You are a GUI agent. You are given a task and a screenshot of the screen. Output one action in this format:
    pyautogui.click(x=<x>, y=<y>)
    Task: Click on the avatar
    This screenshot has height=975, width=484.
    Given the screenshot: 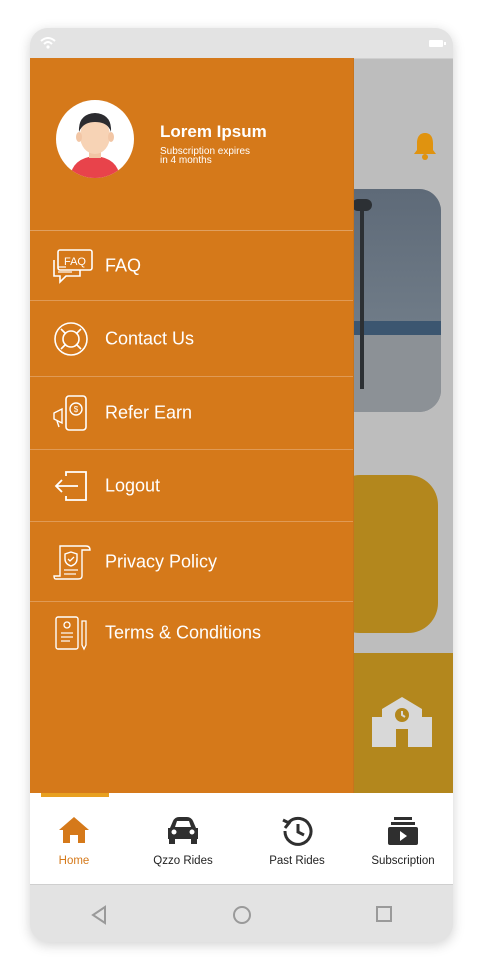 What is the action you would take?
    pyautogui.click(x=95, y=139)
    